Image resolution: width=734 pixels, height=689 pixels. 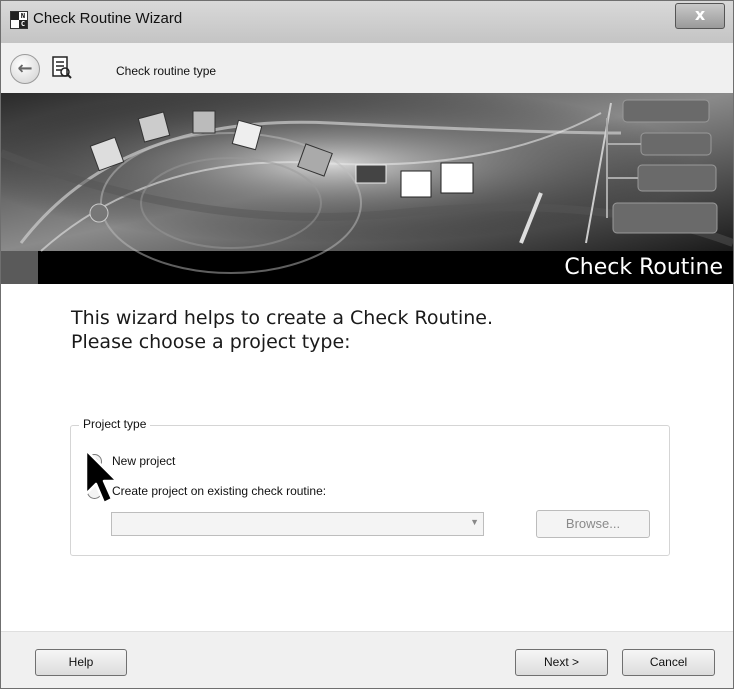 I want to click on chevron-down-icon: ▼, so click(x=474, y=522).